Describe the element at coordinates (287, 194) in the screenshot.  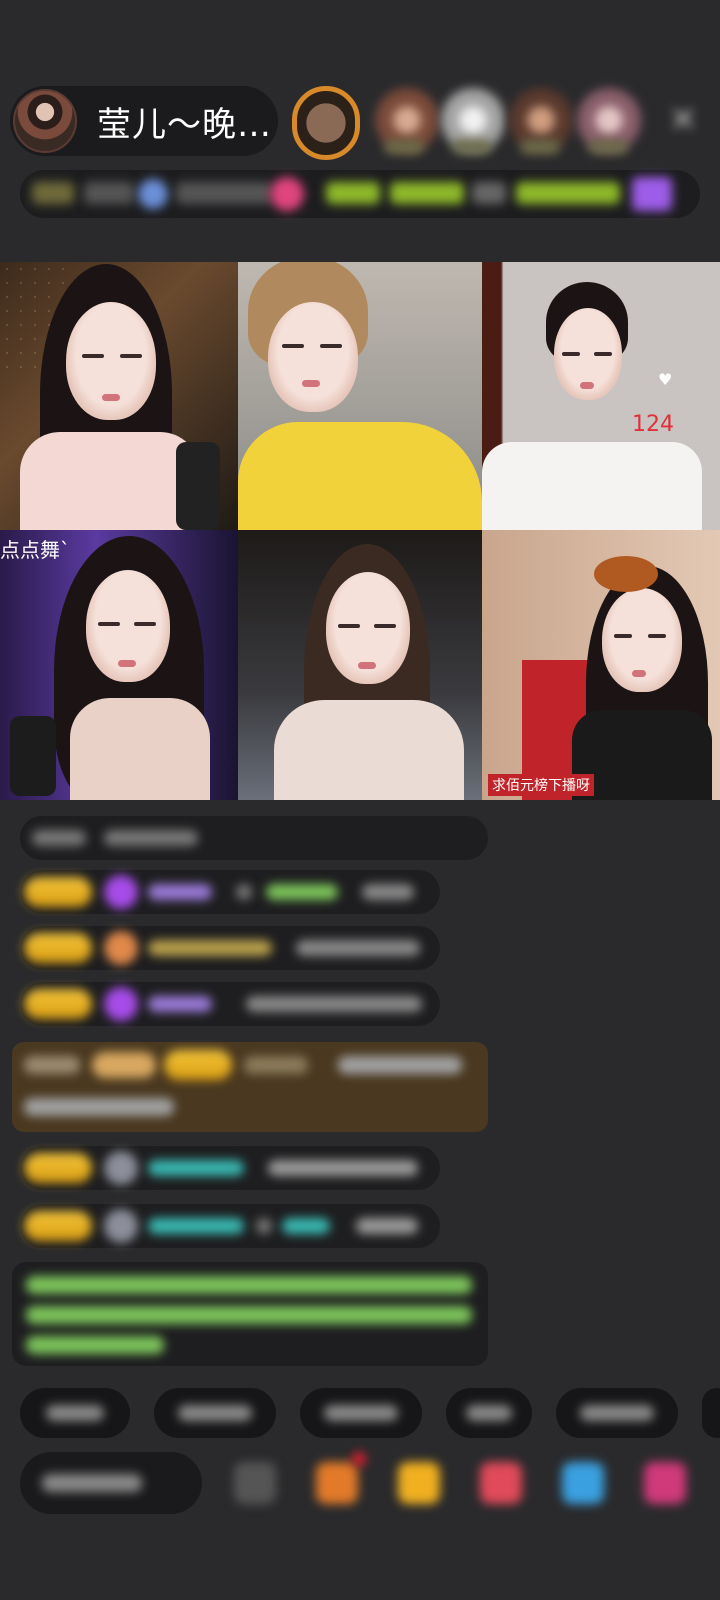
I see `hot-icon` at that location.